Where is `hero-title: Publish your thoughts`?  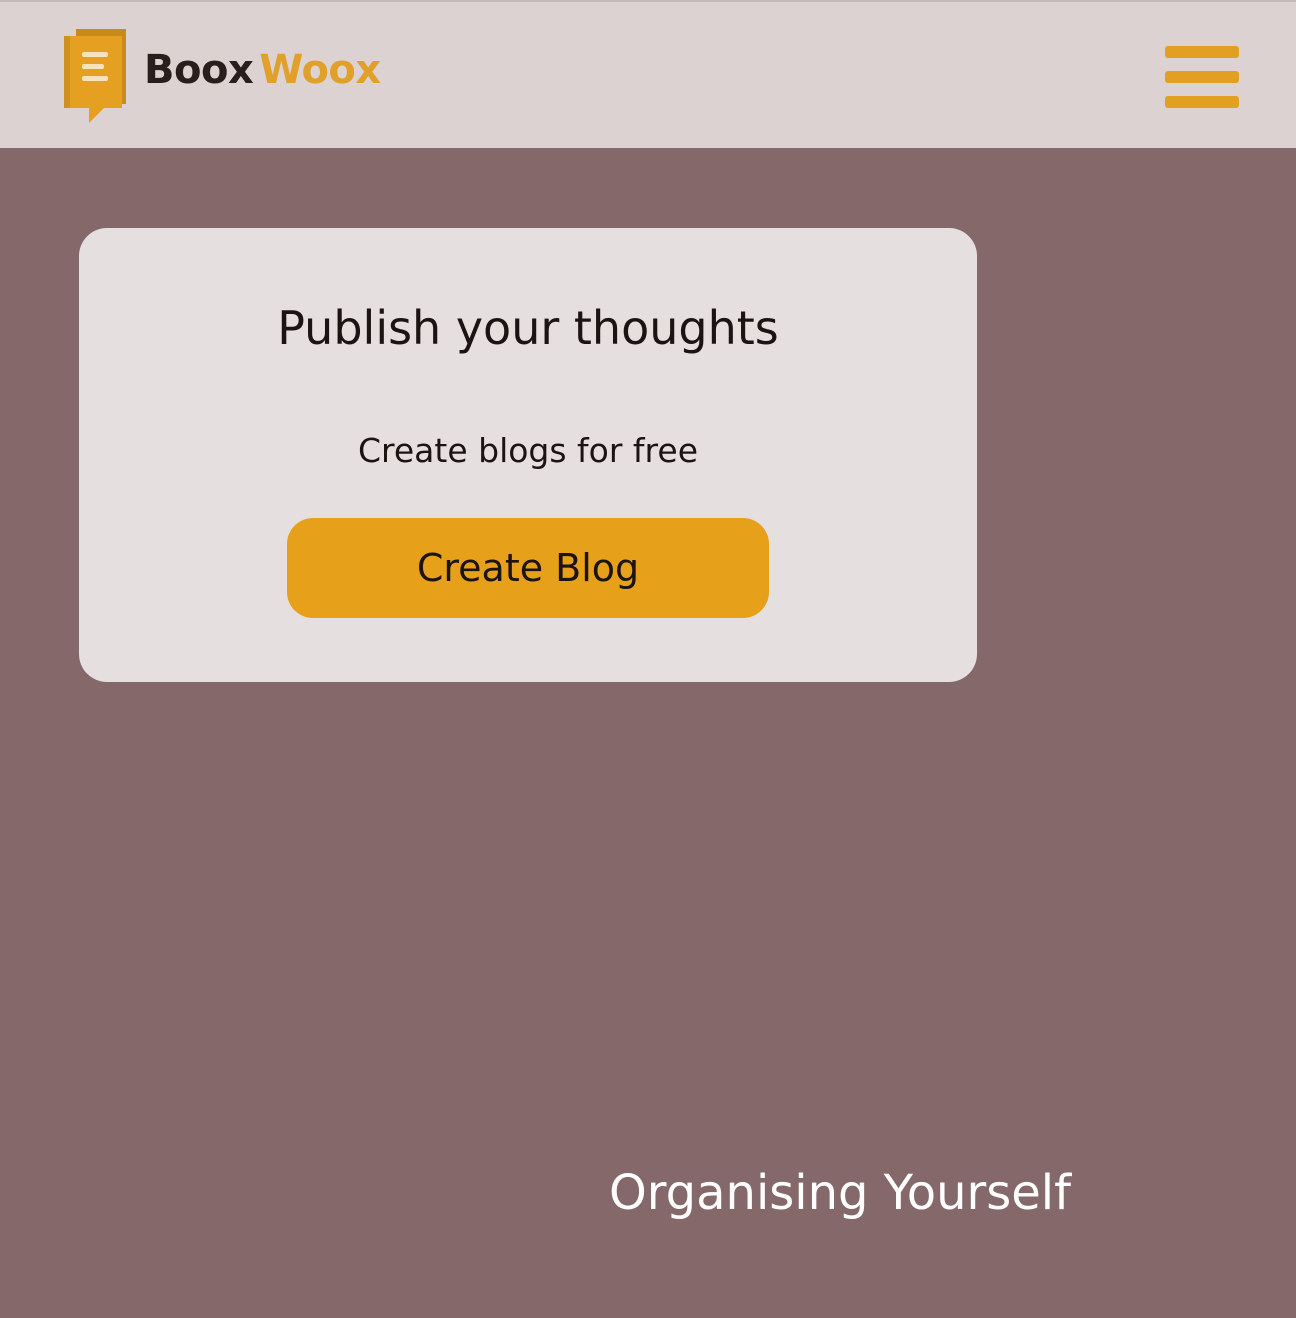
hero-title: Publish your thoughts is located at coordinates (528, 328).